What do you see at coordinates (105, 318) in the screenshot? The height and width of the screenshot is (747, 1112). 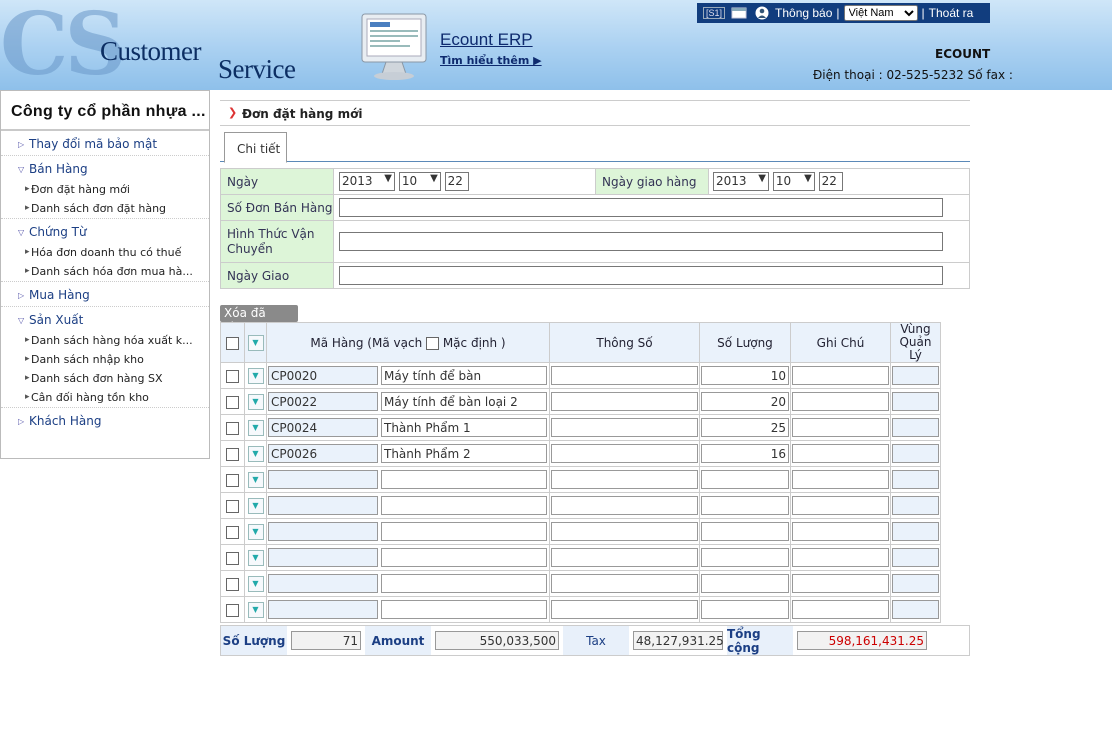 I see `sidebar-group: ▽ Sản Xuất` at bounding box center [105, 318].